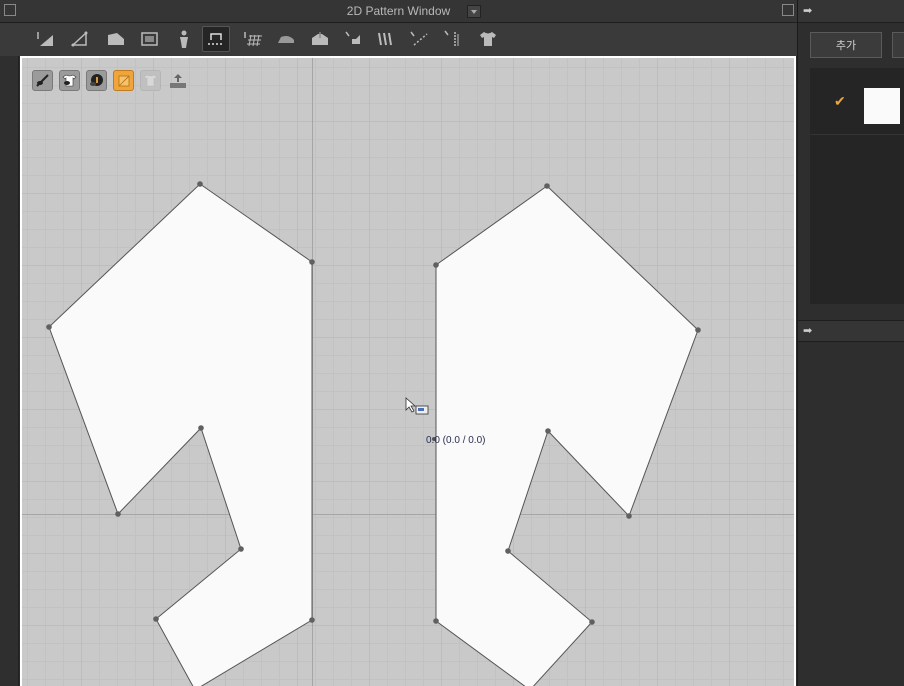  Describe the element at coordinates (807, 330) in the screenshot. I see `panel-pin-icon-2: ➡` at that location.